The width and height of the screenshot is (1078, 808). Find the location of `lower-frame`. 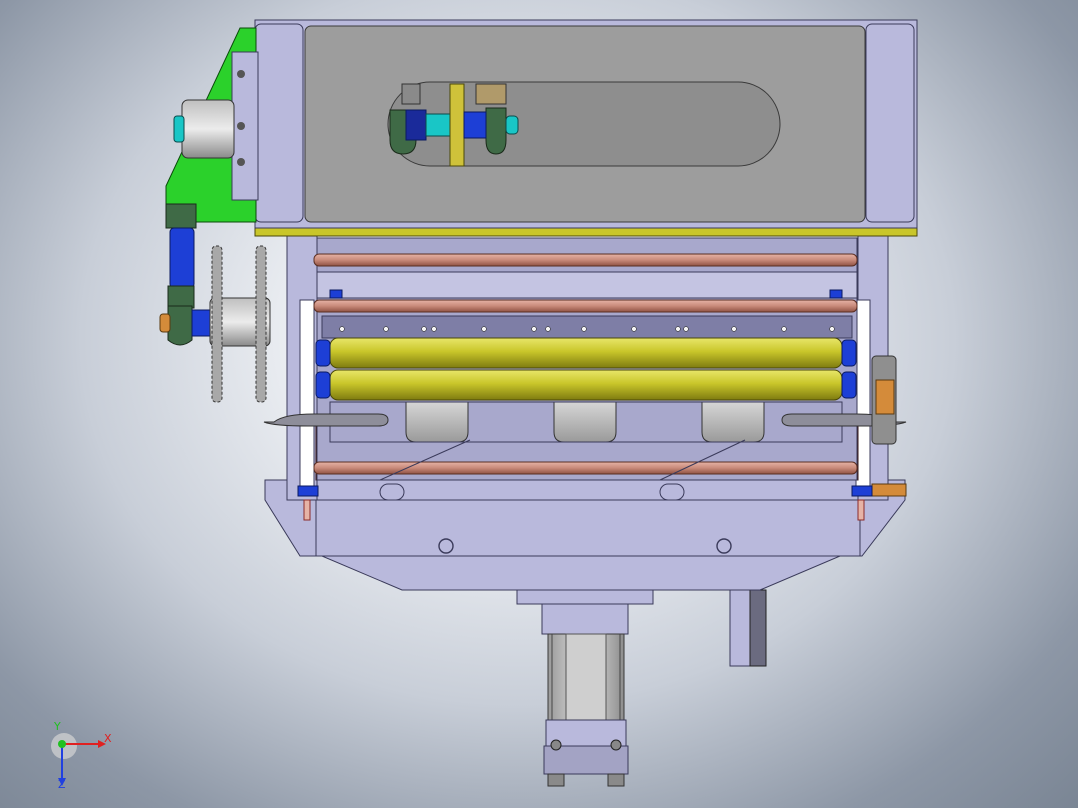

lower-frame is located at coordinates (585, 535).